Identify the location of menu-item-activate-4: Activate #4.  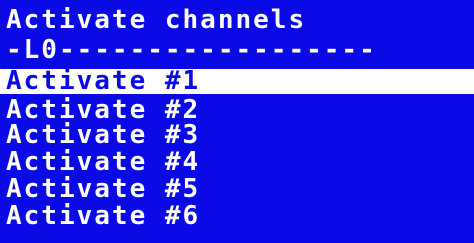
(237, 162).